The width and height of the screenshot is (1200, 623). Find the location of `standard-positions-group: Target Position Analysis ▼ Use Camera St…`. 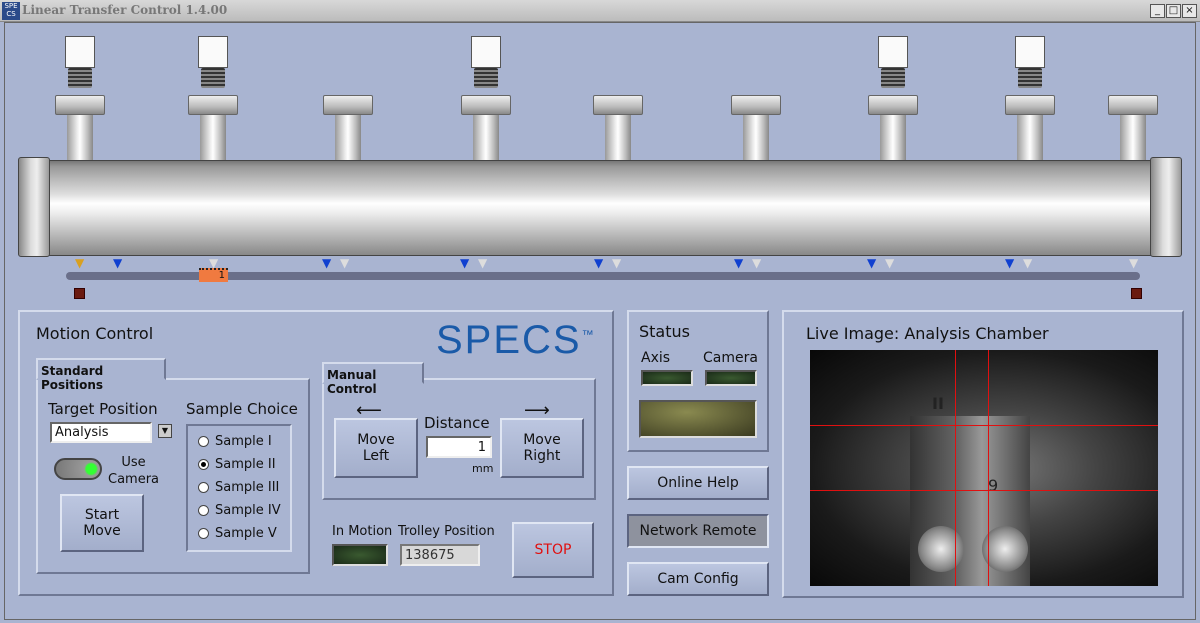

standard-positions-group: Target Position Analysis ▼ Use Camera St… is located at coordinates (173, 476).